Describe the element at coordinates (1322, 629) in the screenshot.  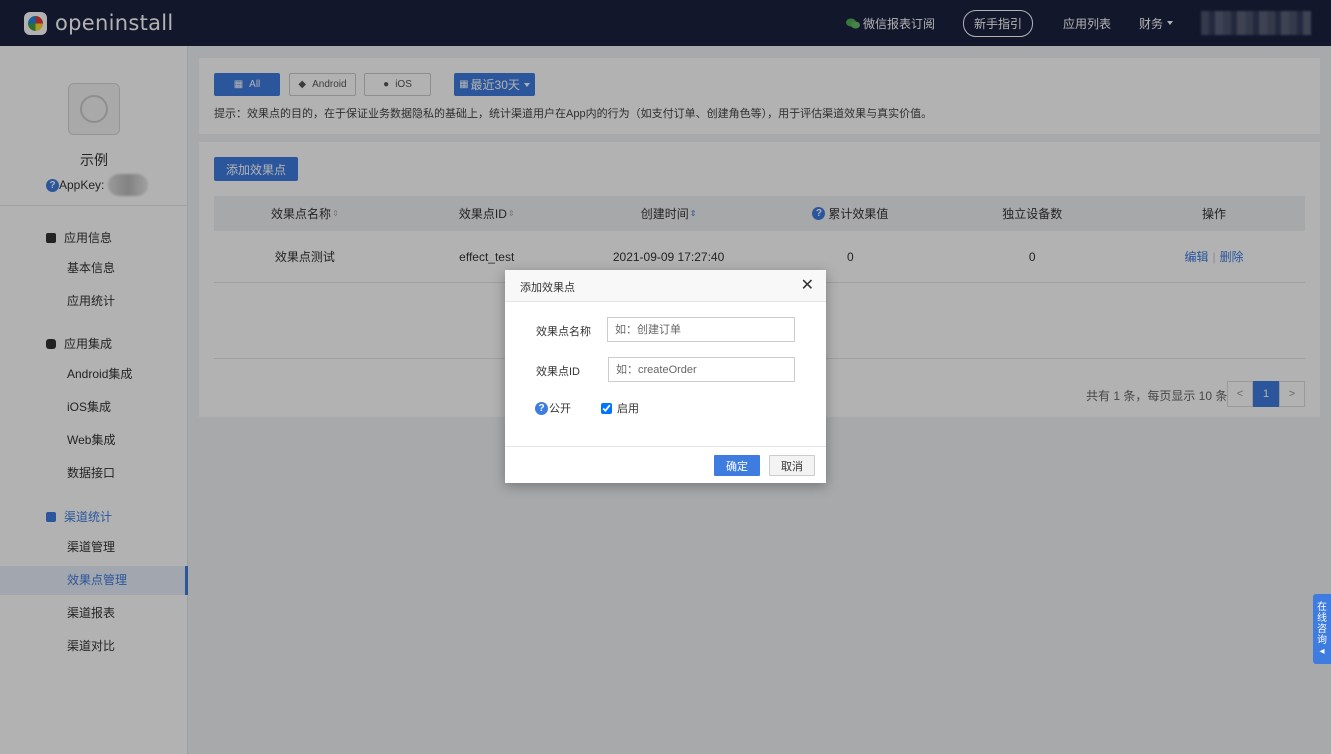
I see `online-consult-tab: 在 线 咨 询 ◂` at that location.